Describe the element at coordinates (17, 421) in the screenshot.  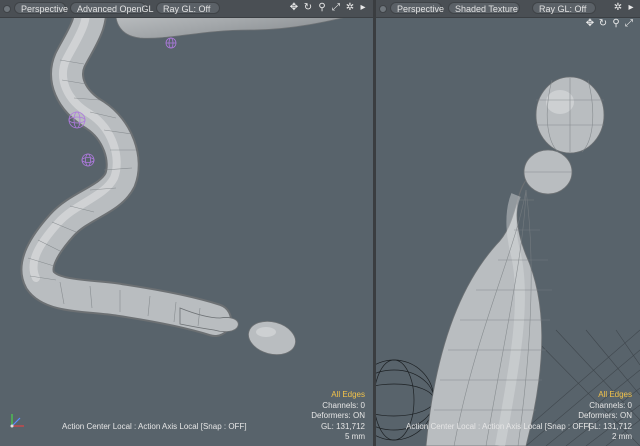
I see `axis-gizmo-icon` at that location.